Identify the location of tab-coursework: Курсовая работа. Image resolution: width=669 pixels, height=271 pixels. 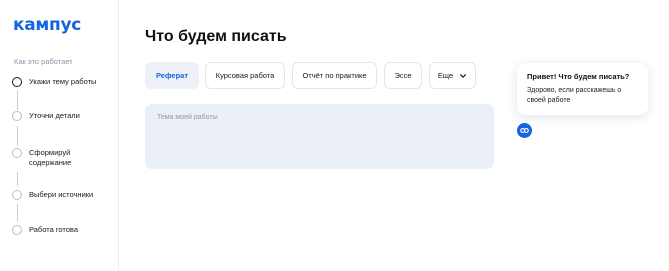
(245, 75).